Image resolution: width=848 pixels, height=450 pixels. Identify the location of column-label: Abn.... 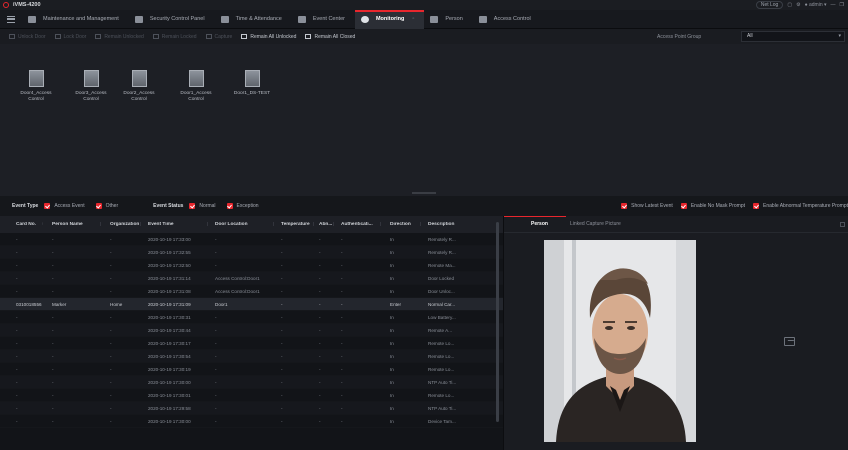
(326, 224).